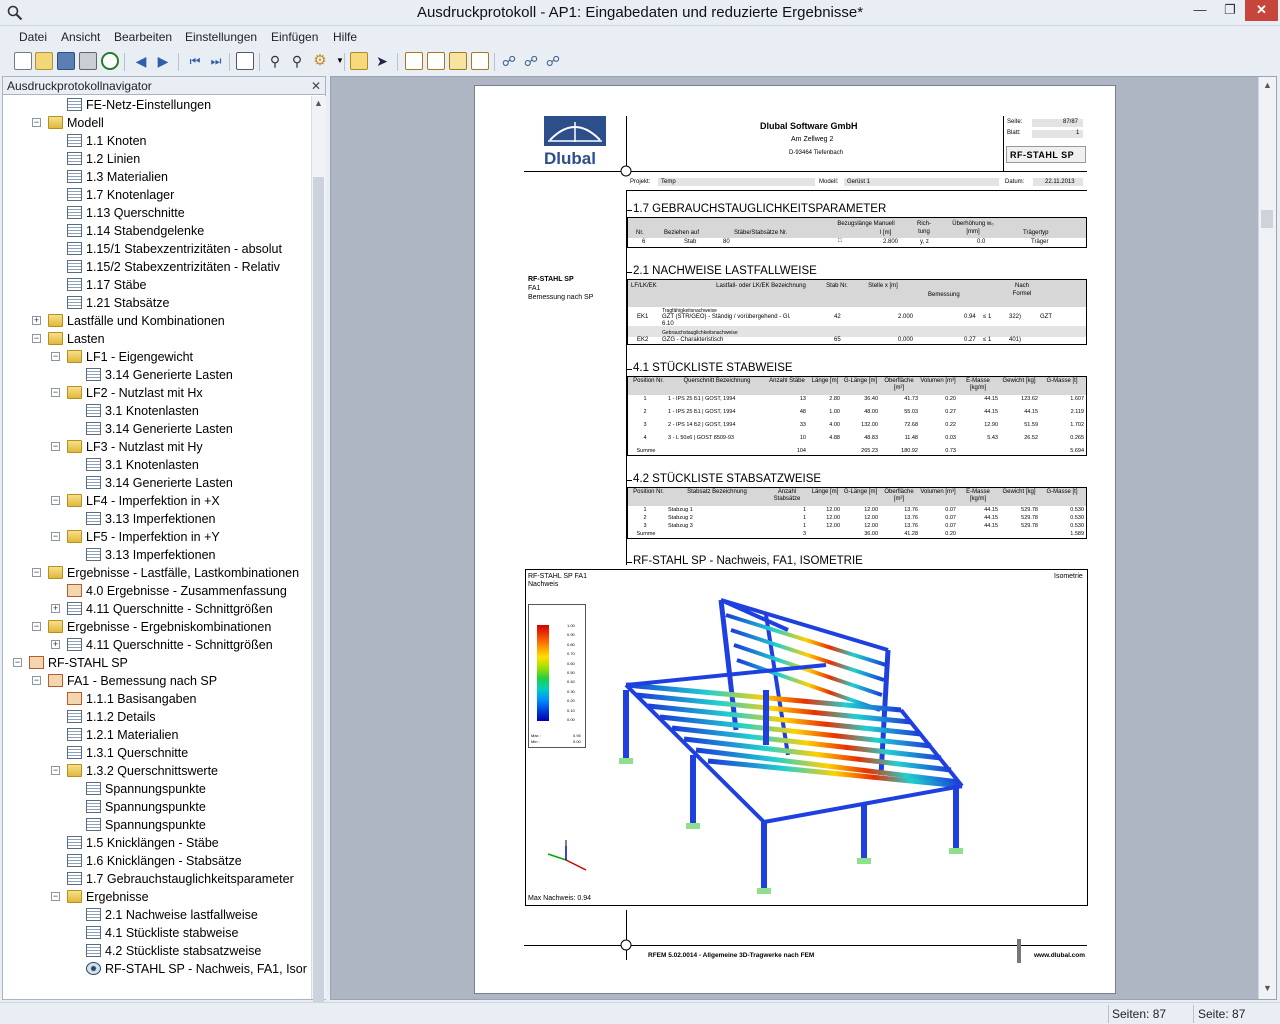  Describe the element at coordinates (130, 195) in the screenshot. I see `tree-item-label: 1.7 Knotenlager` at that location.